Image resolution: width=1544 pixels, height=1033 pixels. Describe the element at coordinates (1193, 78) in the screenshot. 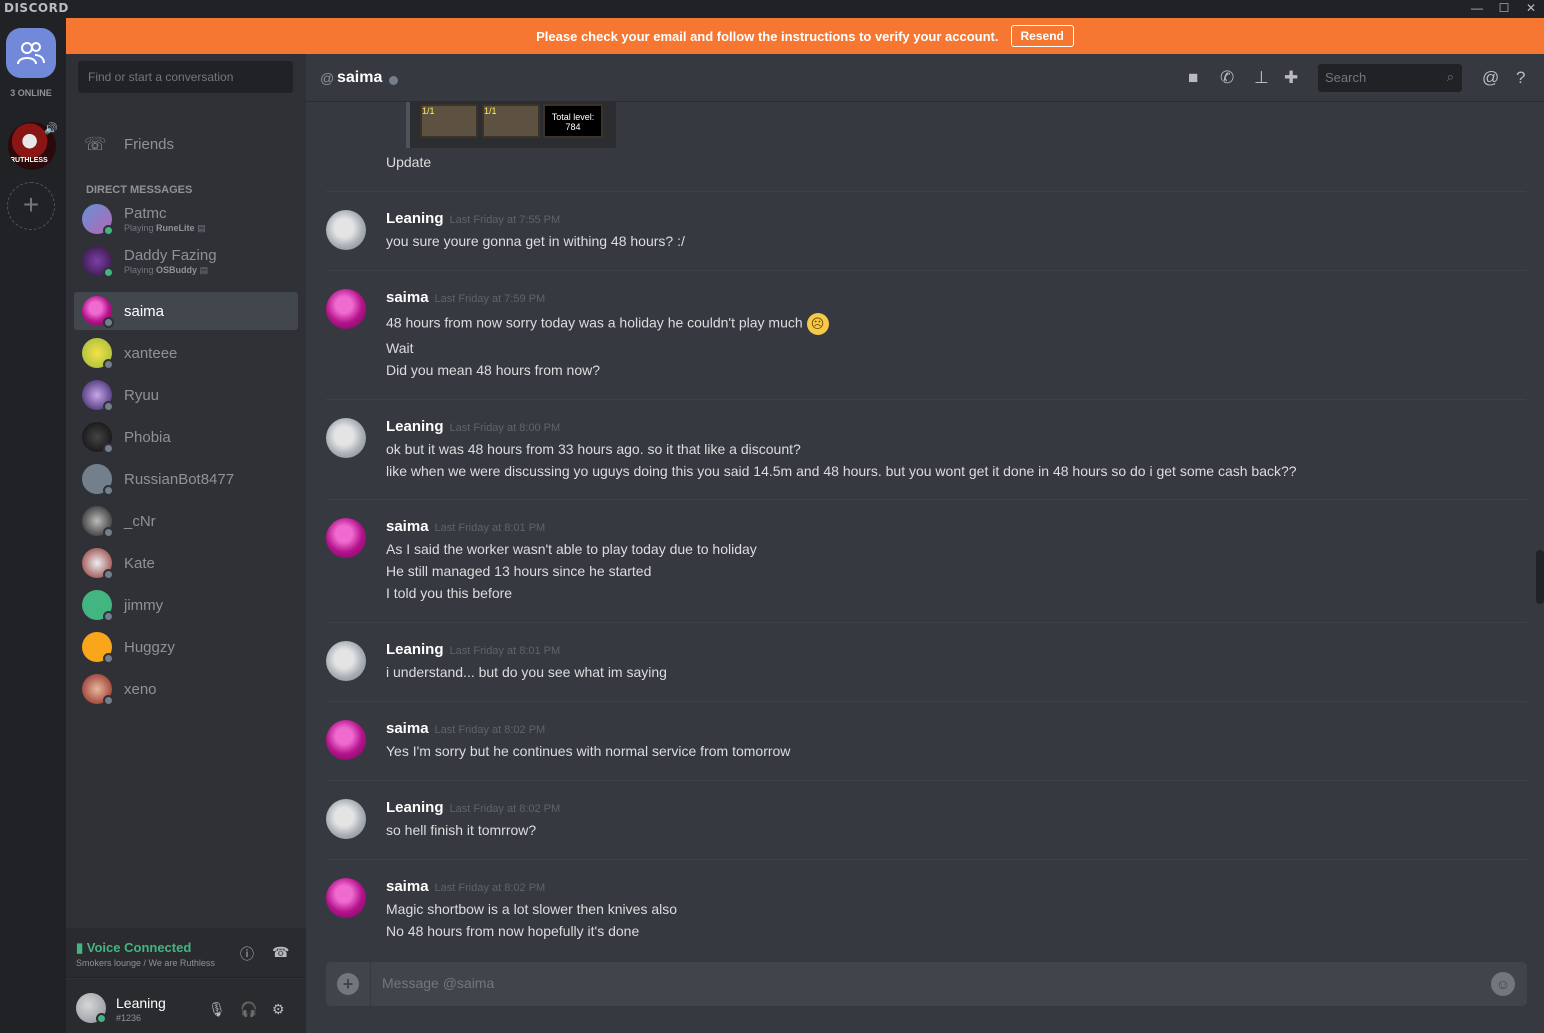

I see `video-call-icon: ■` at that location.